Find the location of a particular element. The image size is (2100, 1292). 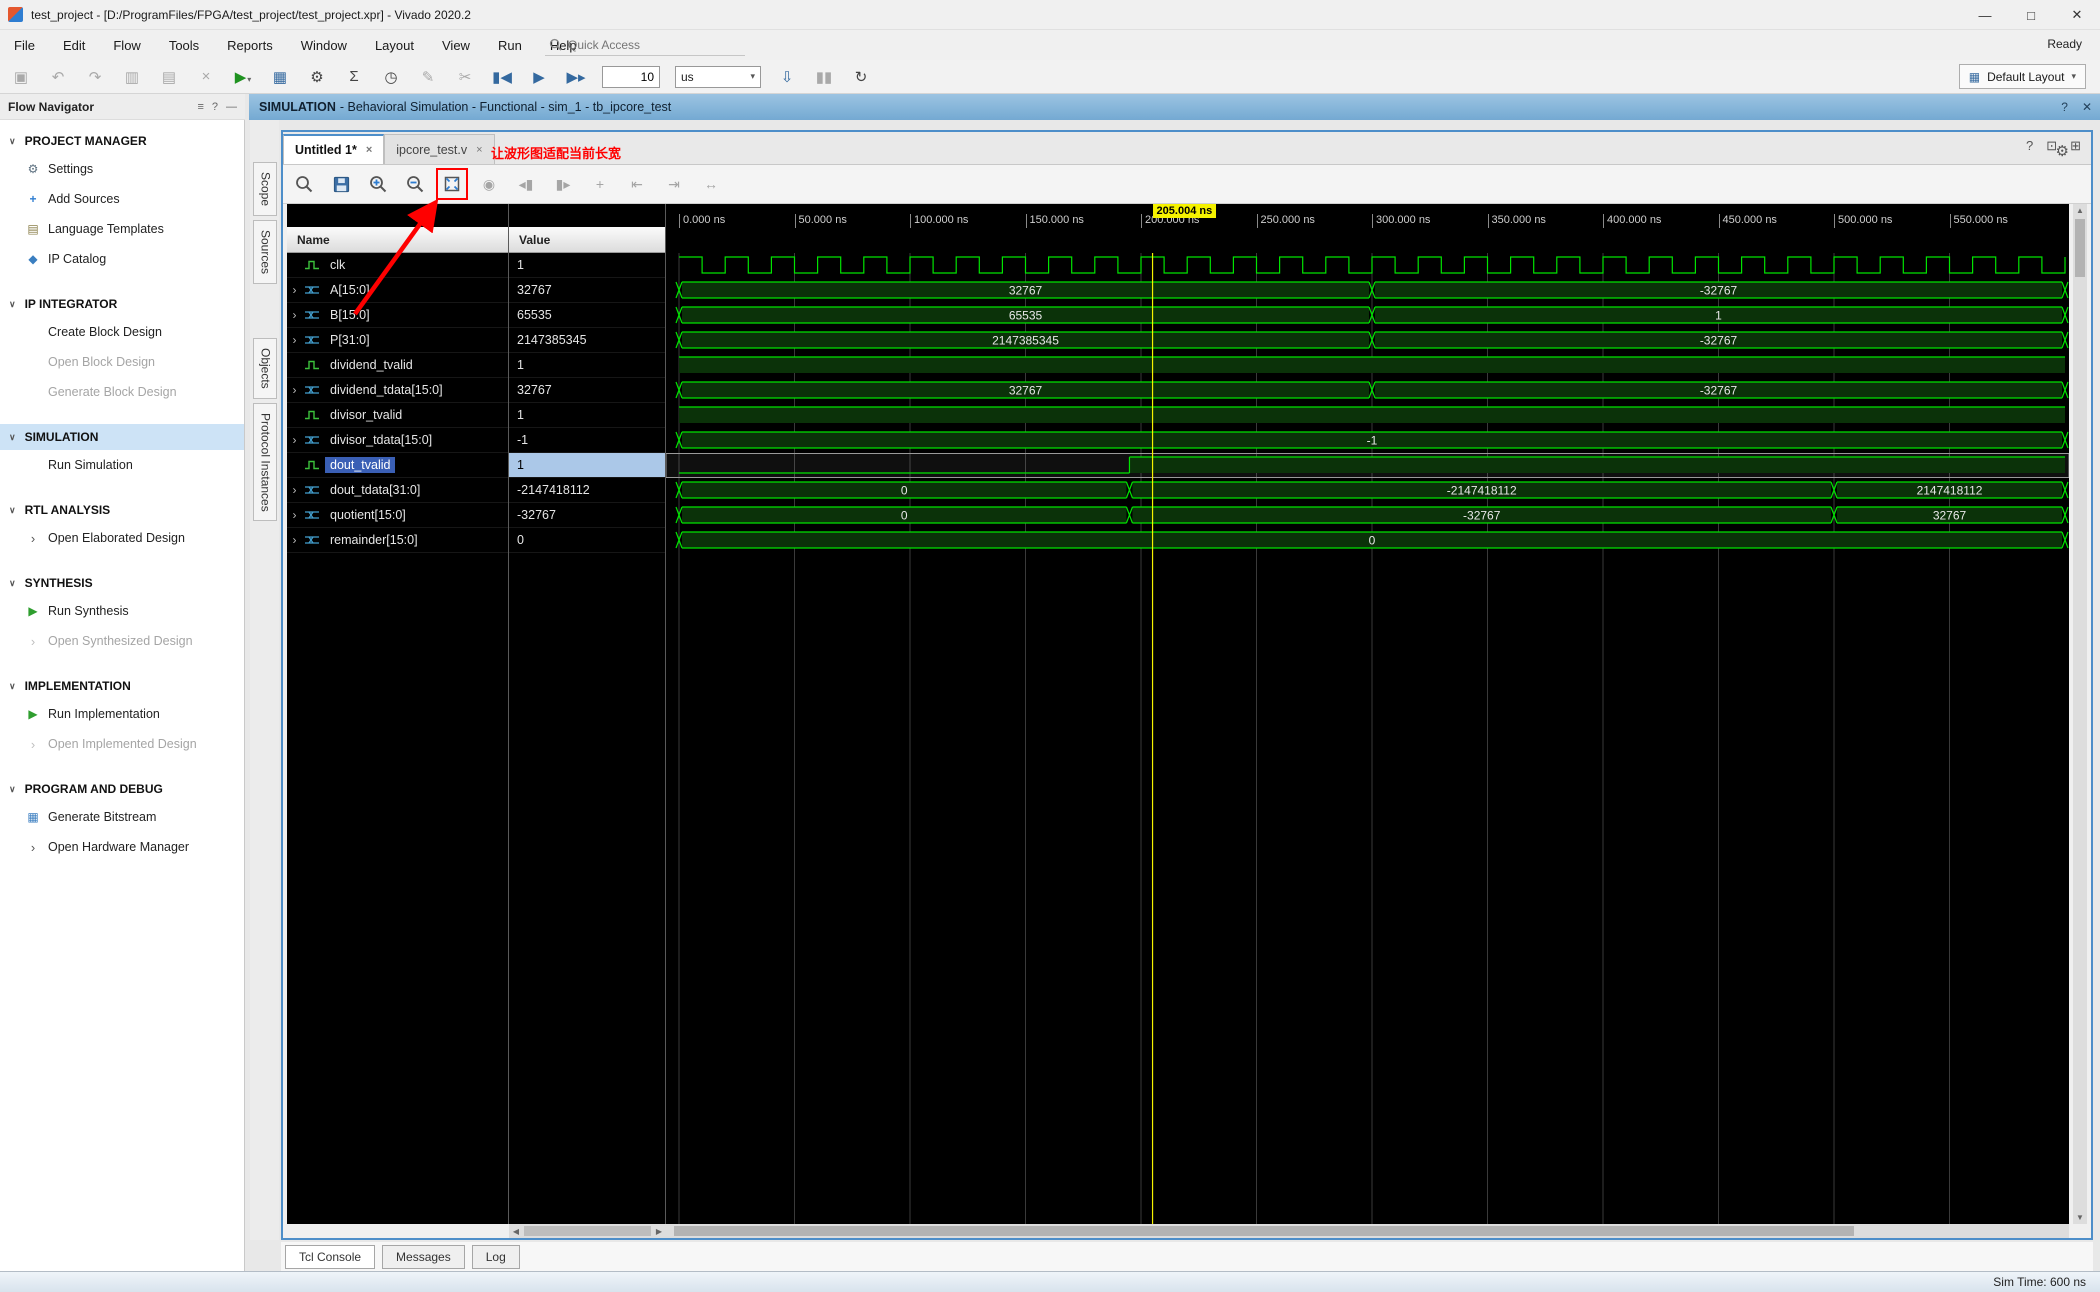

signal-value-dividend-tvalid: 1 is located at coordinates (587, 365).